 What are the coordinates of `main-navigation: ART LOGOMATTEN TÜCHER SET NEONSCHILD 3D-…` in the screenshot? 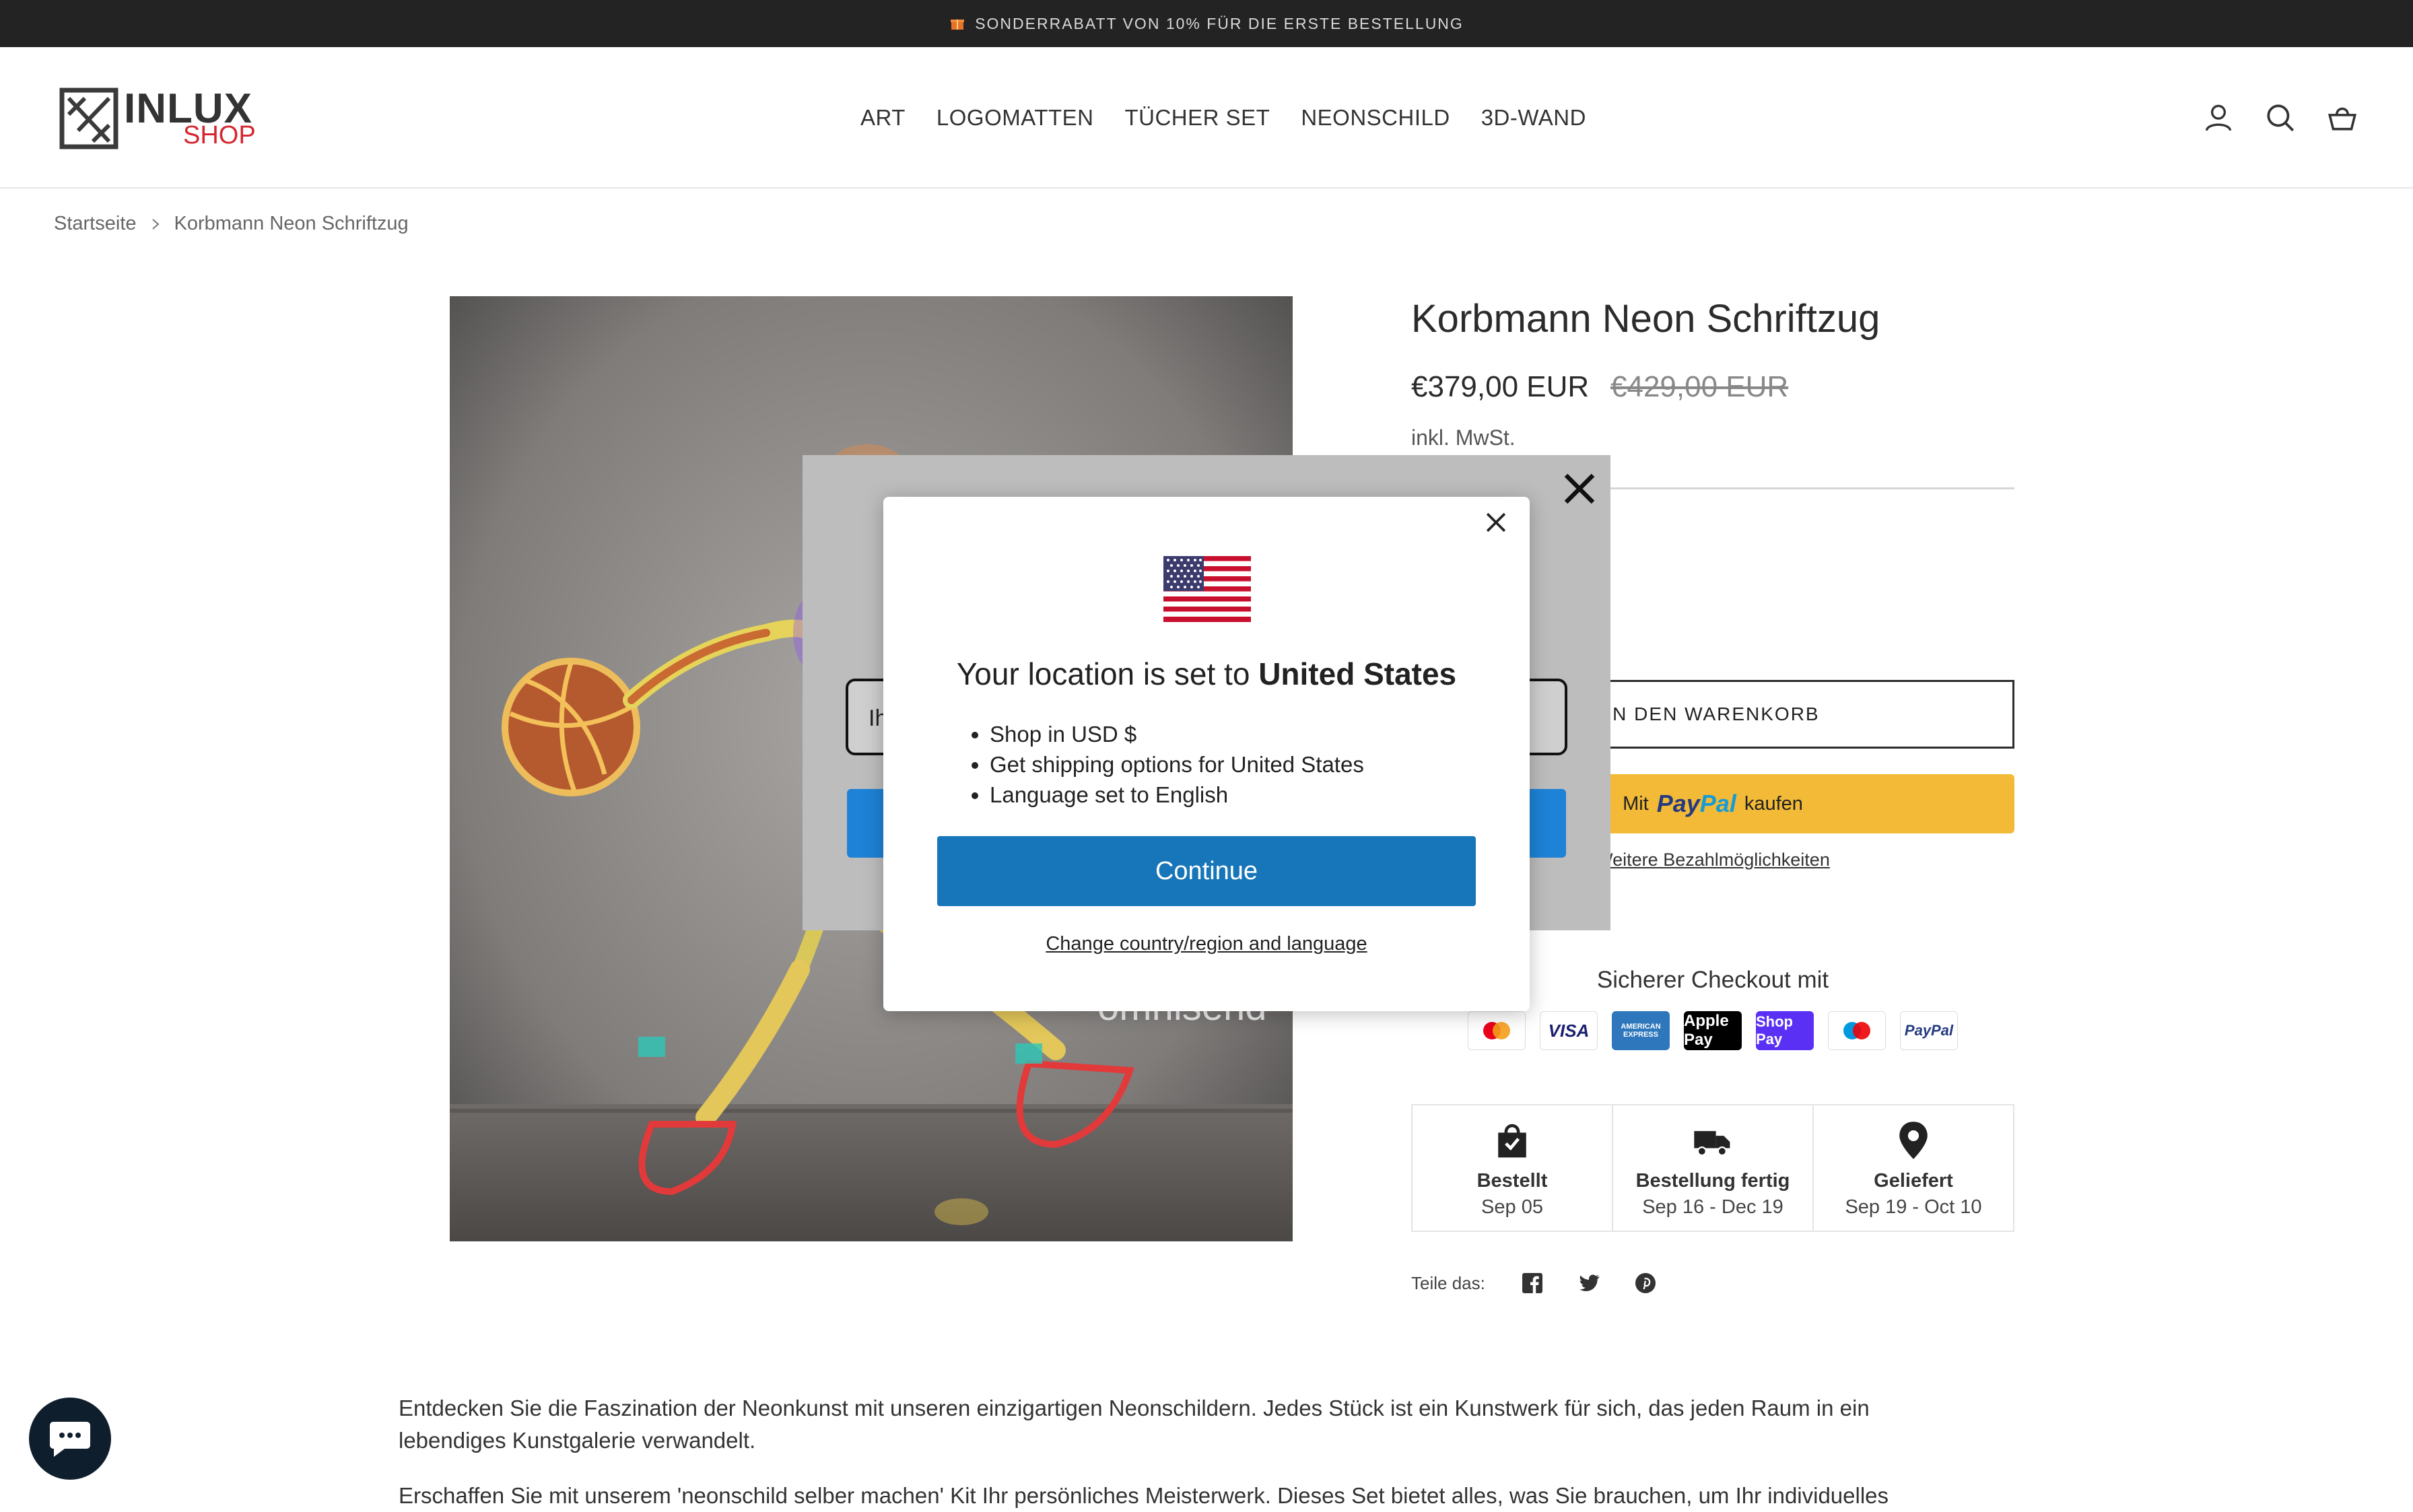 It's located at (1223, 118).